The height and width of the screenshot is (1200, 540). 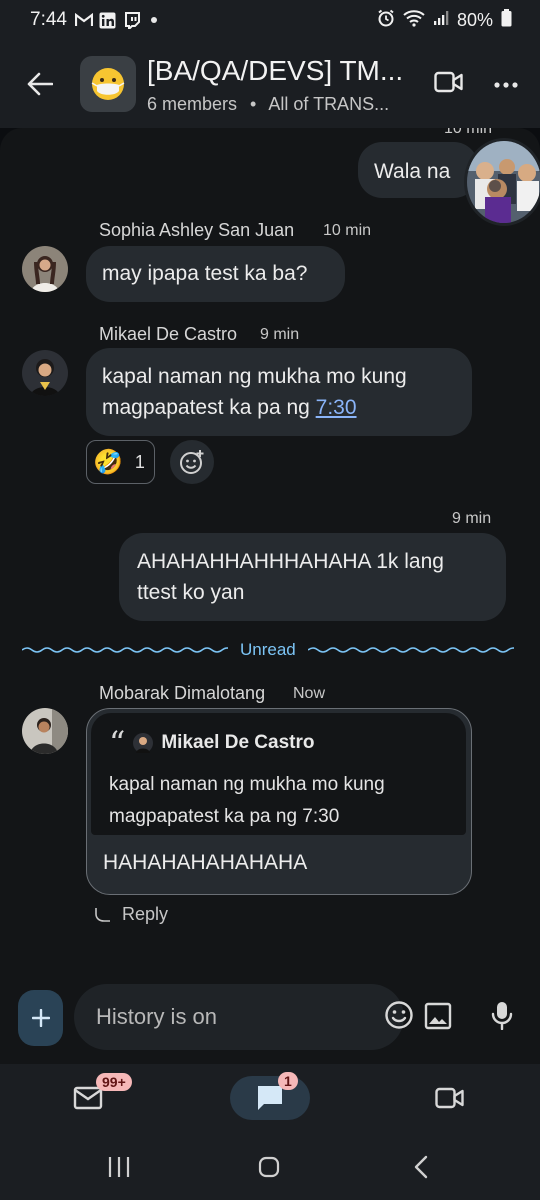 What do you see at coordinates (386, 20) in the screenshot?
I see `alarm-icon` at bounding box center [386, 20].